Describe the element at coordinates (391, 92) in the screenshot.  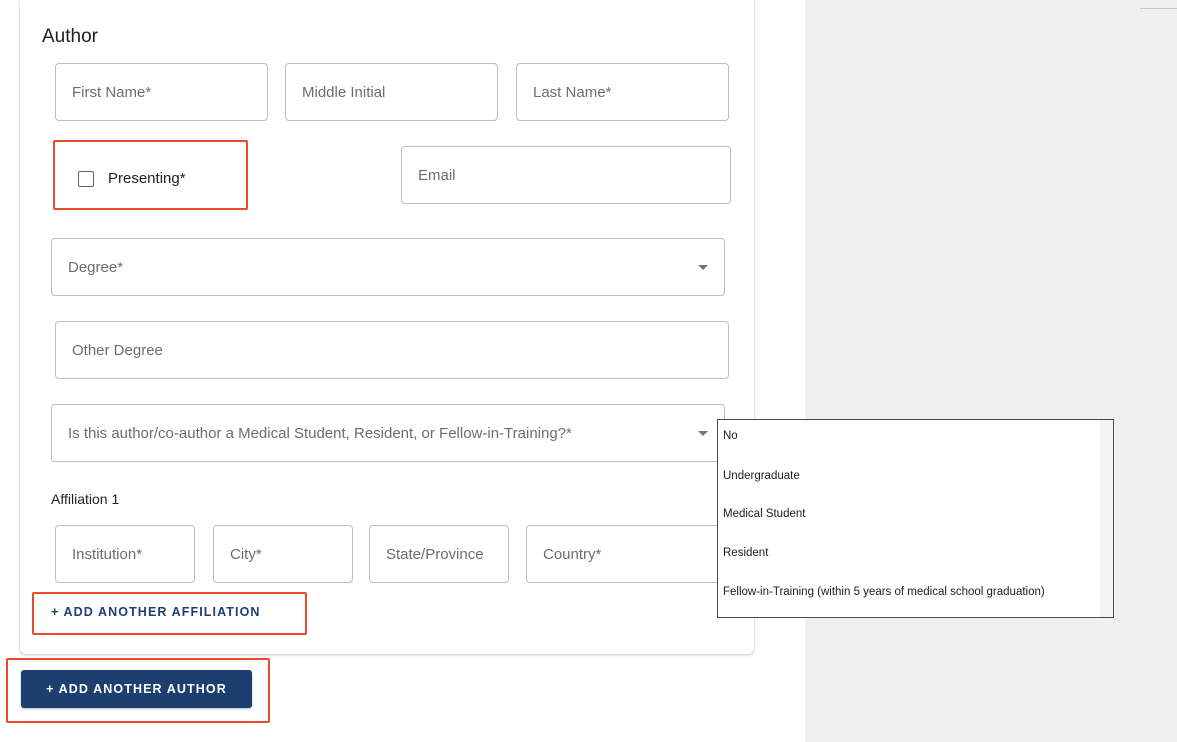
I see `middle-initial-field: Middle Initial` at that location.